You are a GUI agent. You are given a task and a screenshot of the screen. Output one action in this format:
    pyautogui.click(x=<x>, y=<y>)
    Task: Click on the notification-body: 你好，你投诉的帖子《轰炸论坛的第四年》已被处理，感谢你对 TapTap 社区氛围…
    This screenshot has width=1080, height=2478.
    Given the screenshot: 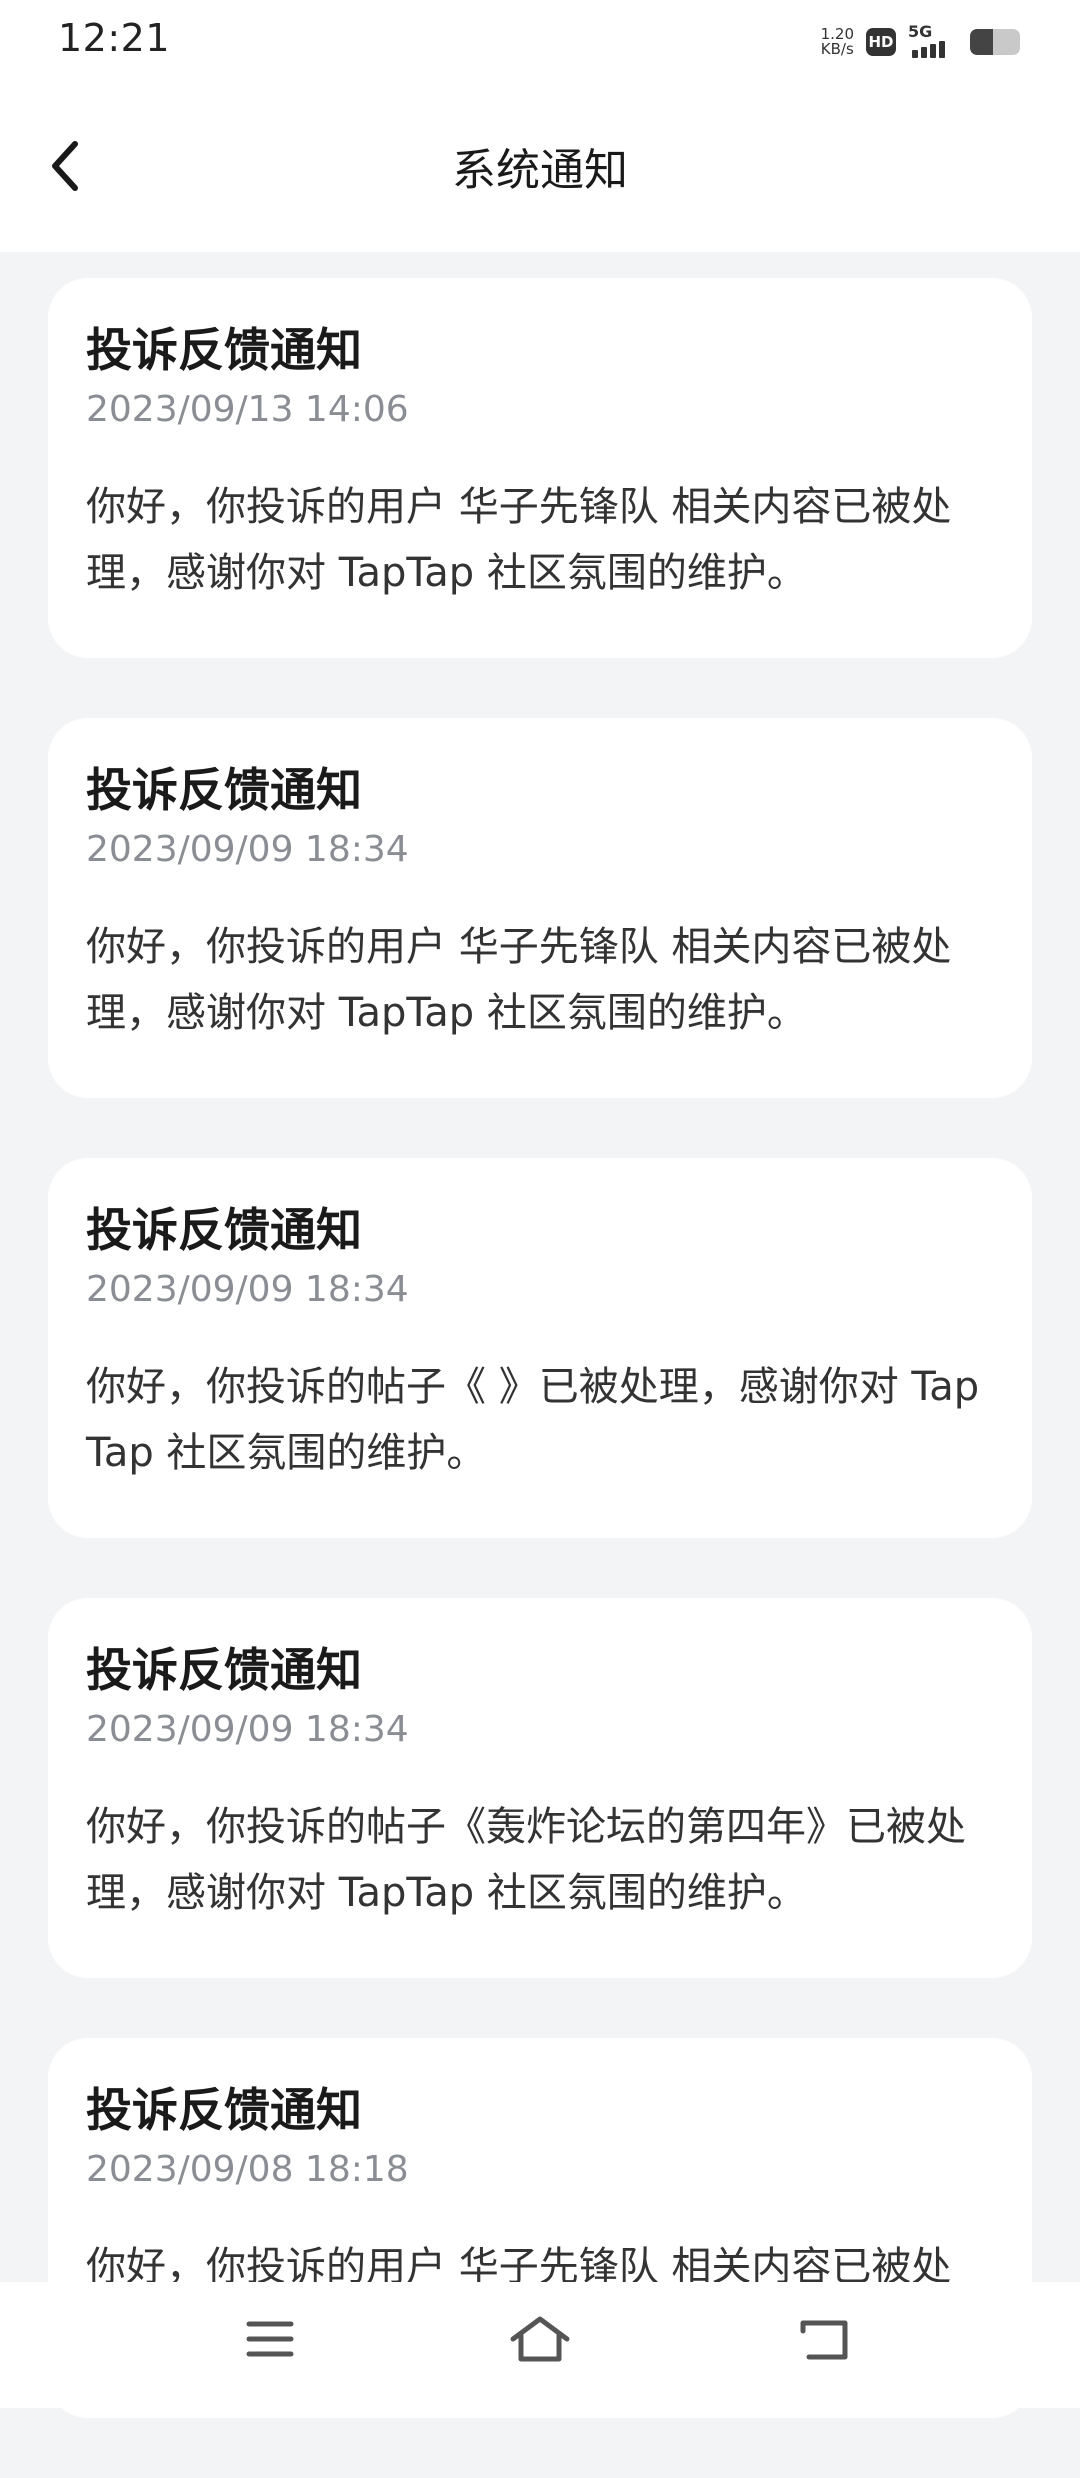 What is the action you would take?
    pyautogui.click(x=526, y=1860)
    